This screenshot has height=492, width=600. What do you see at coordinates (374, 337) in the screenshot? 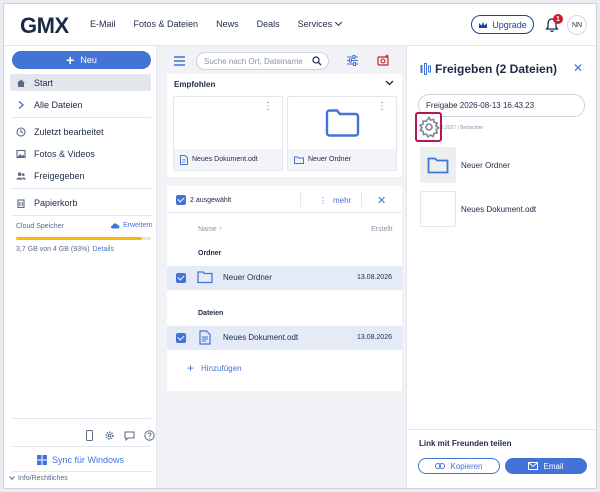
I see `row-date: 13.08.2026` at bounding box center [374, 337].